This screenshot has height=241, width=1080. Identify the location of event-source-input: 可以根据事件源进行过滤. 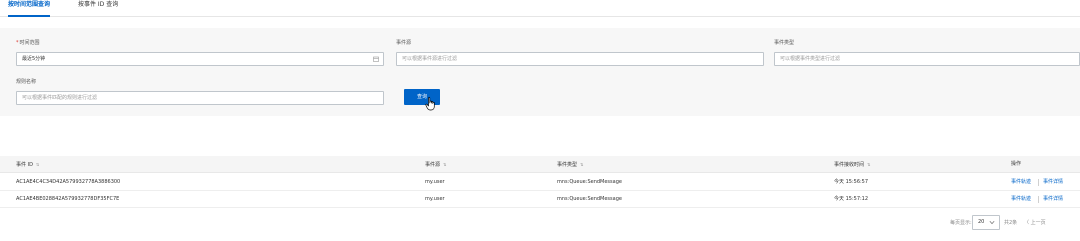
(580, 59).